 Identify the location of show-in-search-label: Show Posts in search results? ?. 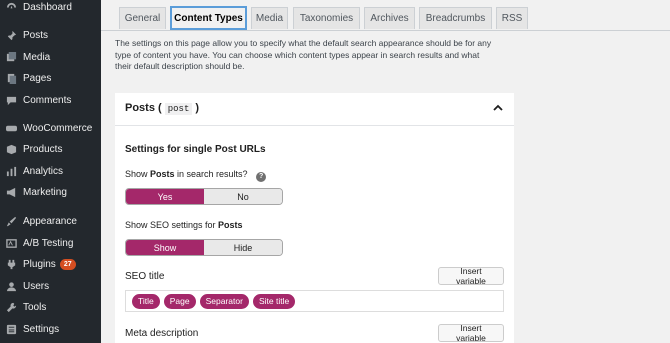
(196, 175).